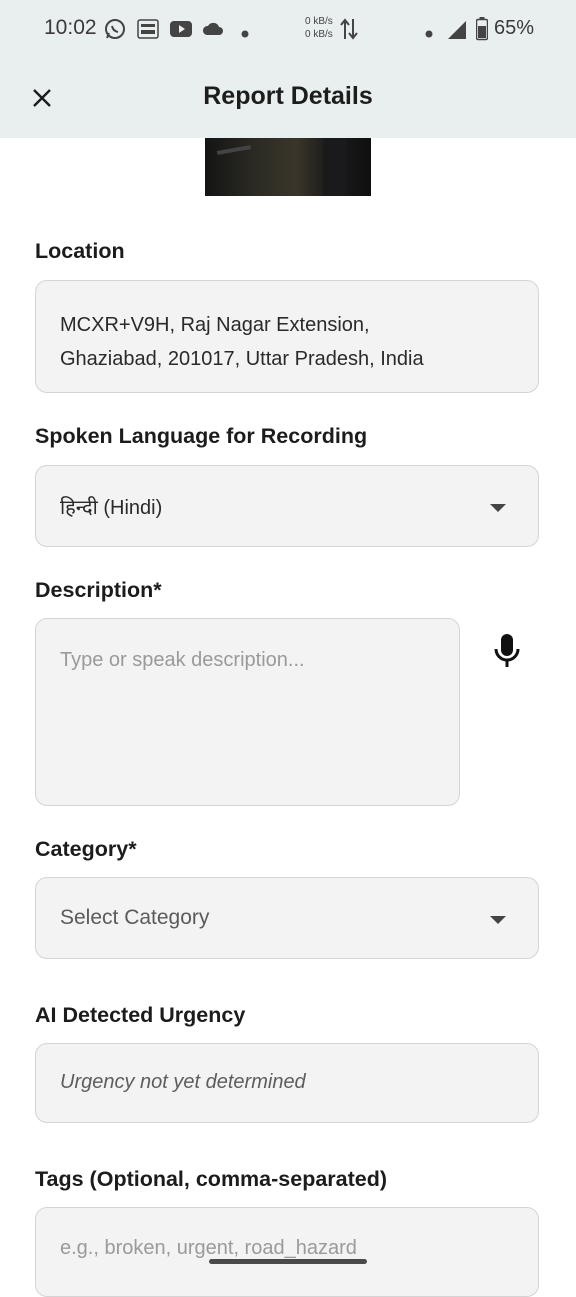 This screenshot has height=1297, width=576. Describe the element at coordinates (181, 31) in the screenshot. I see `youtube-icon` at that location.